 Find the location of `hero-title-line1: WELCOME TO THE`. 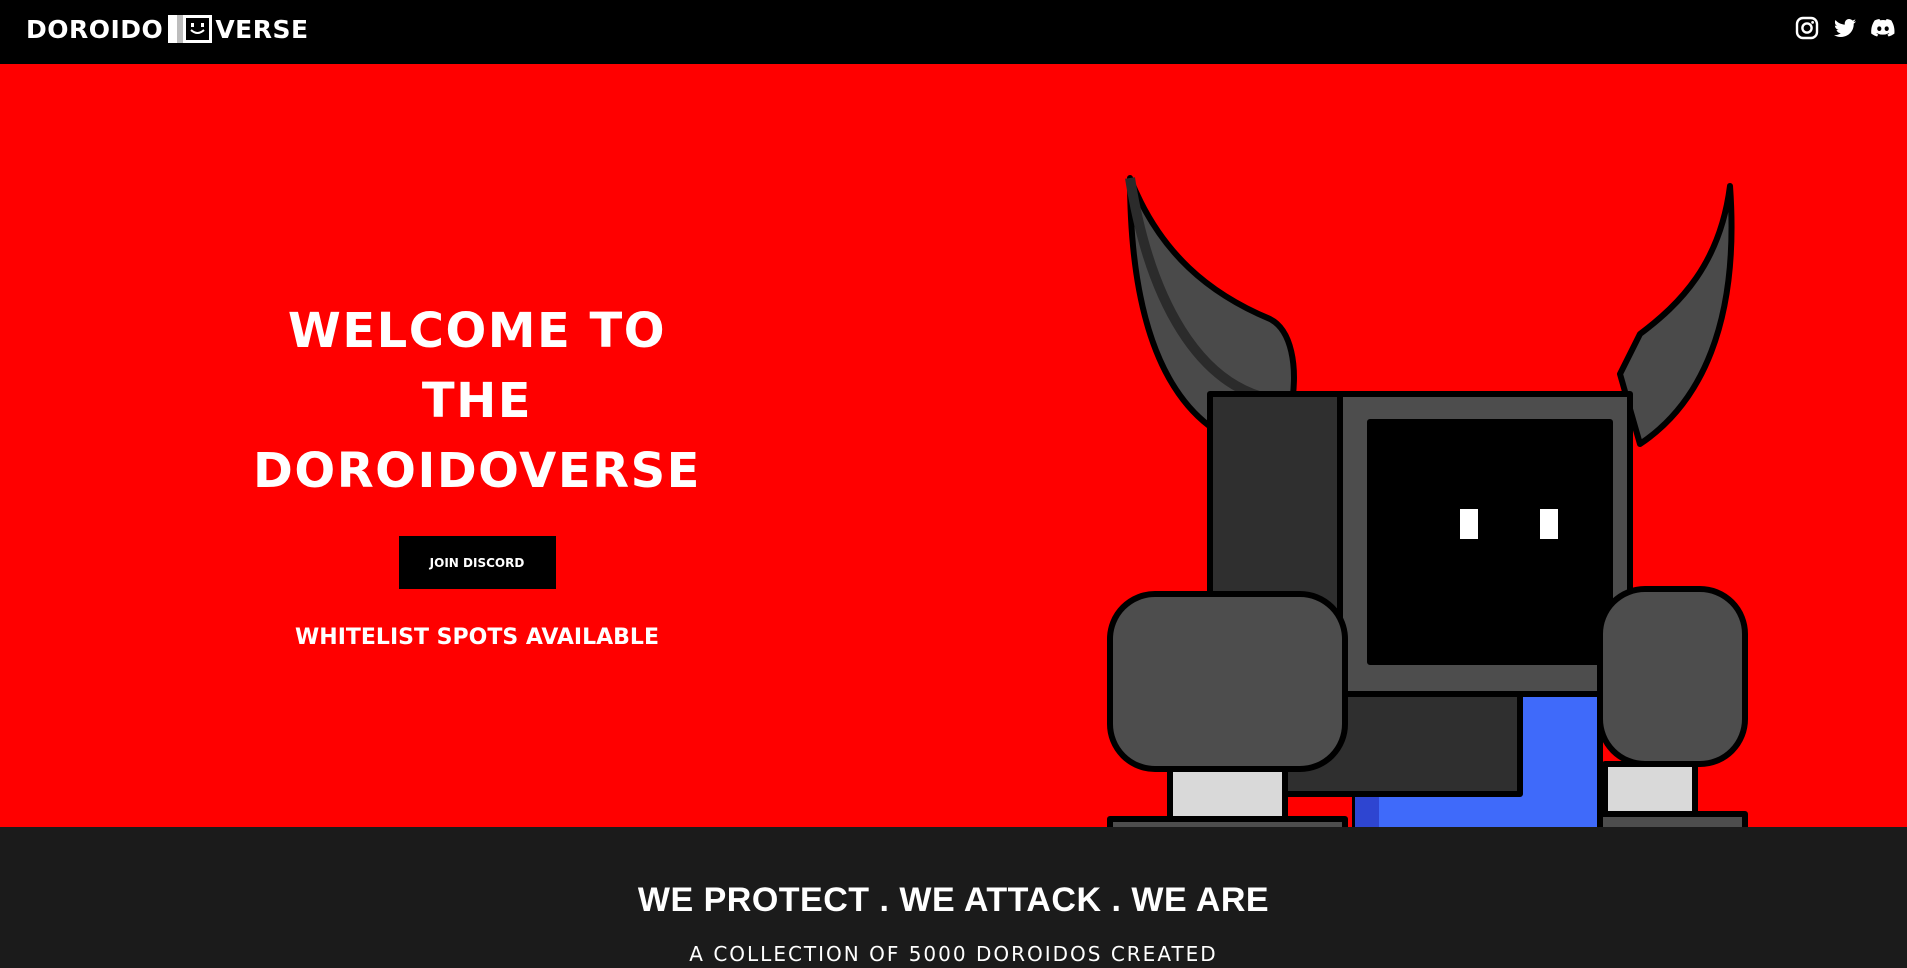

hero-title-line1: WELCOME TO THE is located at coordinates (477, 366).